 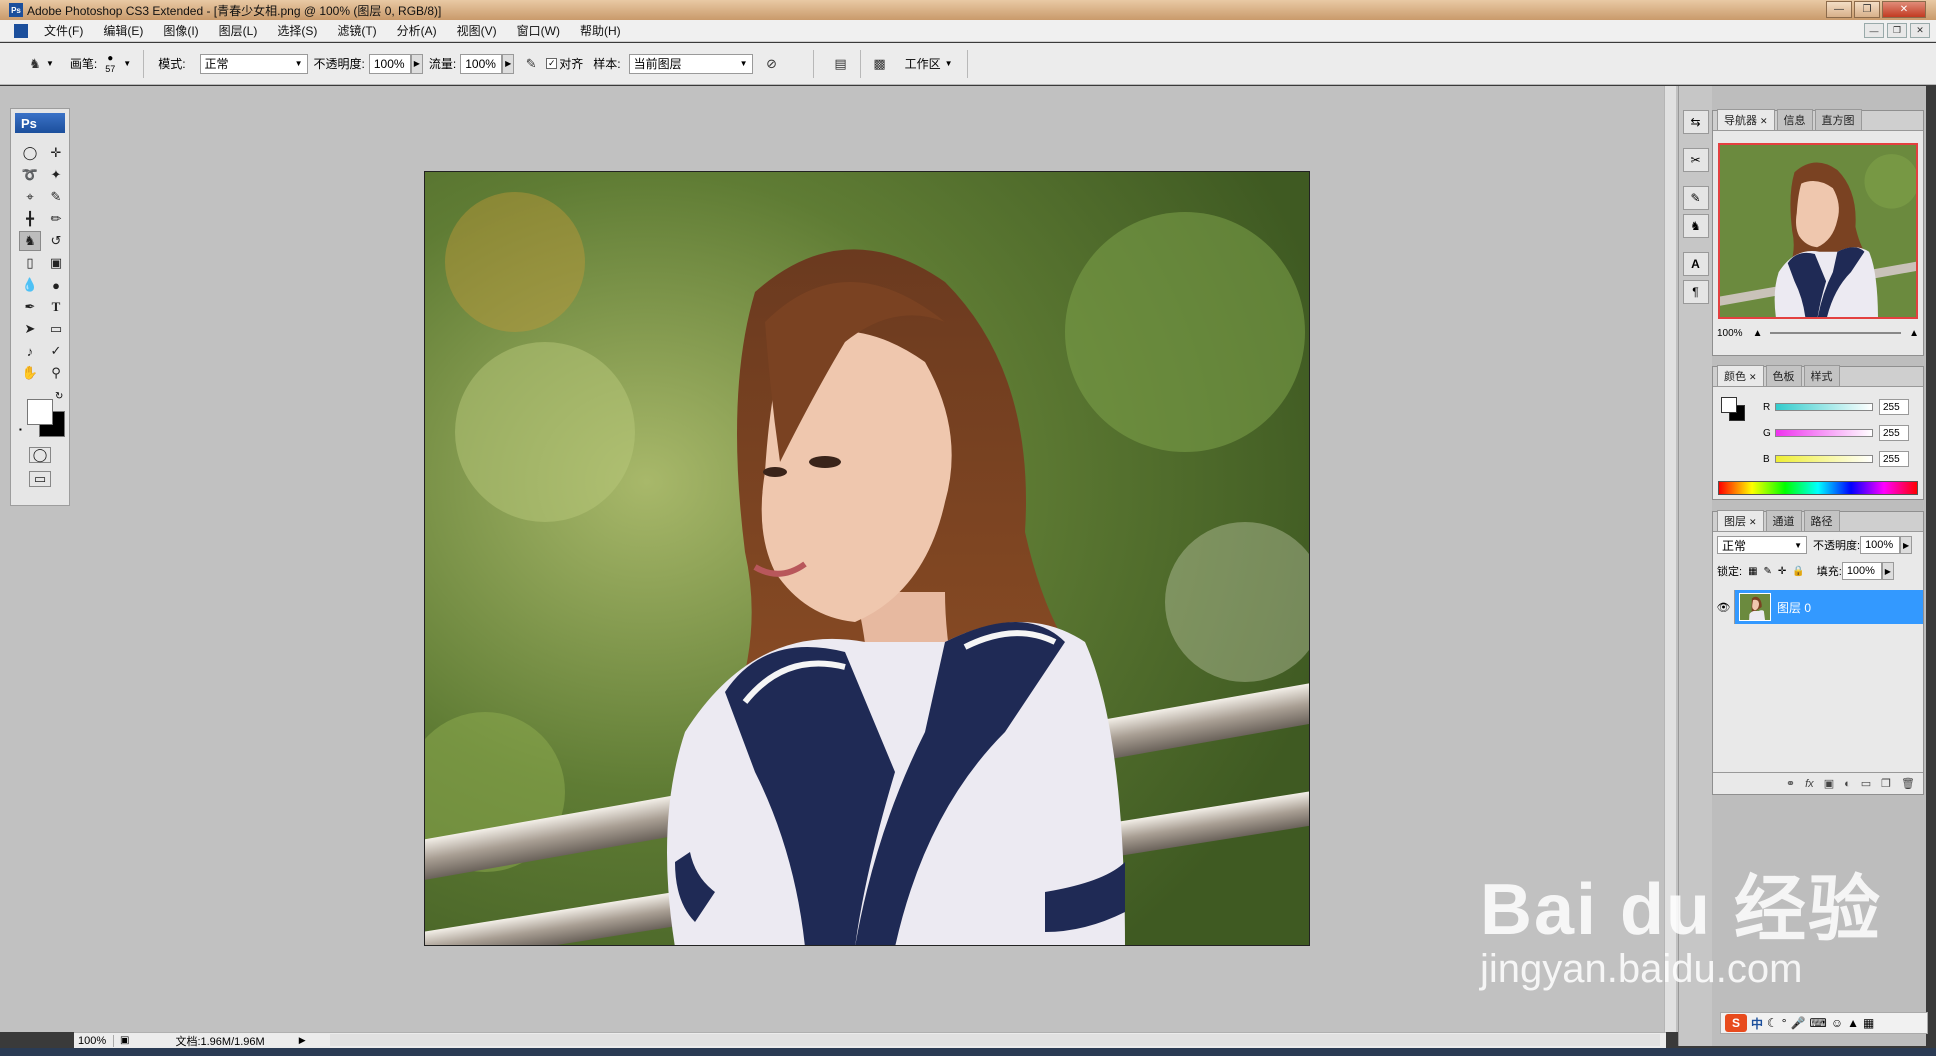 What do you see at coordinates (1740, 375) in the screenshot?
I see `tab-color: 颜色 ✕` at bounding box center [1740, 375].